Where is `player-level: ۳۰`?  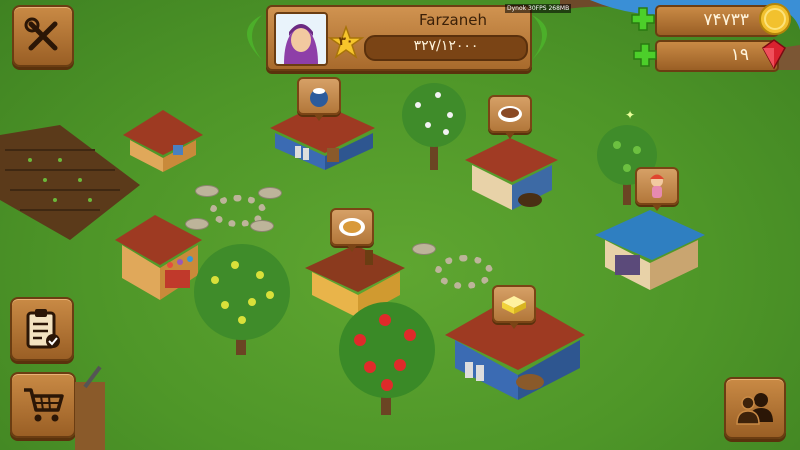
player-level: ۳۰ is located at coordinates (346, 41).